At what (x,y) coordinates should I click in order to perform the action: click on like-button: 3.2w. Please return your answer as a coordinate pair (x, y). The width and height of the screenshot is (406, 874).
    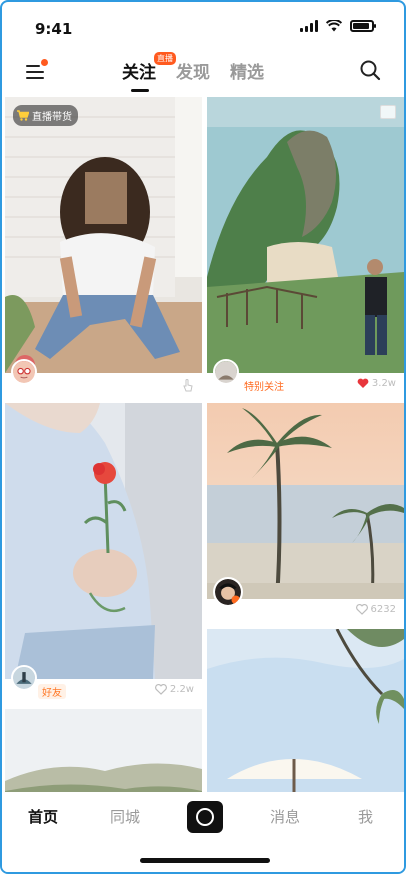
    Looking at the image, I should click on (376, 383).